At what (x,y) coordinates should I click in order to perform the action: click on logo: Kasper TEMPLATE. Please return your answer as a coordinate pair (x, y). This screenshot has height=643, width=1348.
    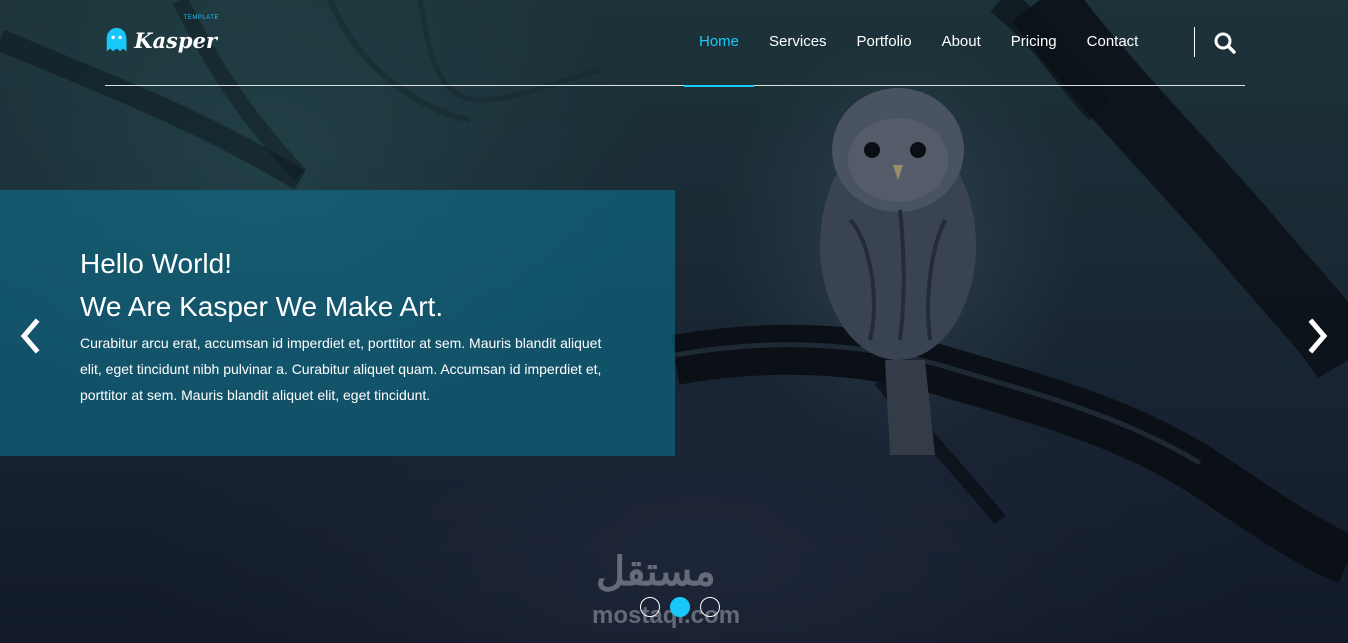
    Looking at the image, I should click on (161, 36).